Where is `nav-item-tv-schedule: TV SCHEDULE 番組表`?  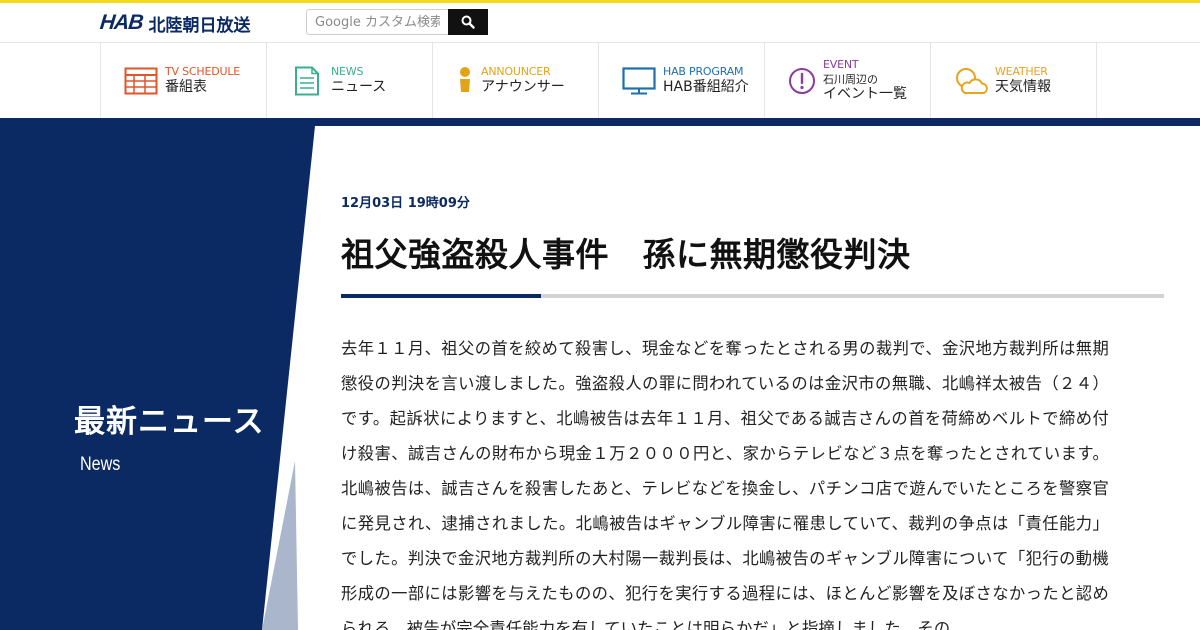
nav-item-tv-schedule: TV SCHEDULE 番組表 is located at coordinates (184, 80).